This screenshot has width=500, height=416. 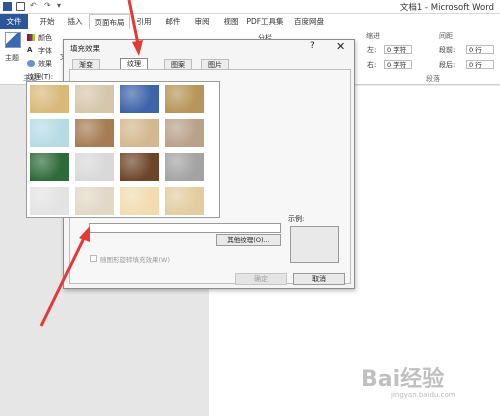 I want to click on arrow-to-gallery, so click(x=63, y=281).